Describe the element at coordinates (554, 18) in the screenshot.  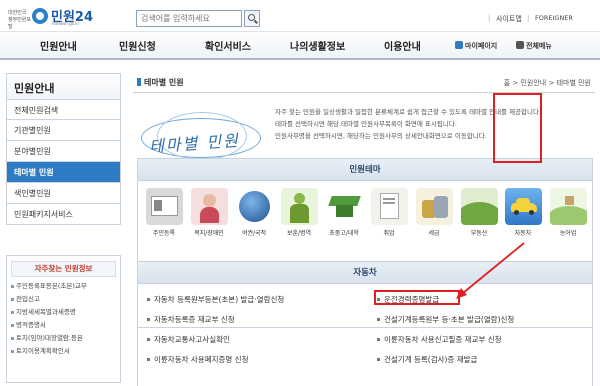
I see `foreigner-link: FOREIGNER` at that location.